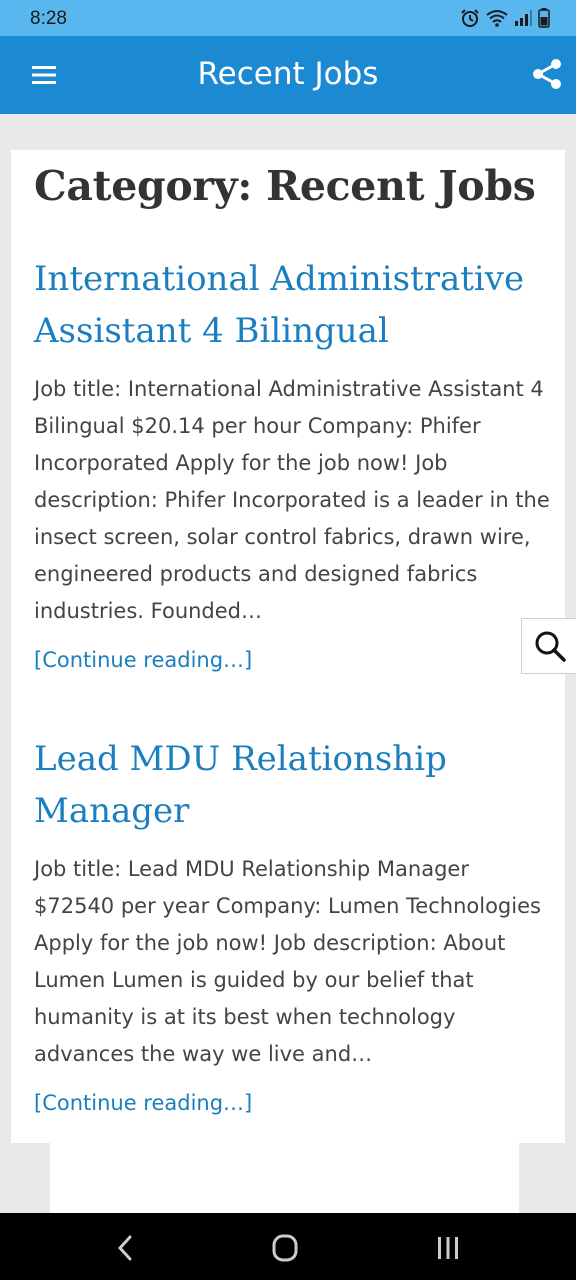  Describe the element at coordinates (284, 1178) in the screenshot. I see `ad-banner` at that location.